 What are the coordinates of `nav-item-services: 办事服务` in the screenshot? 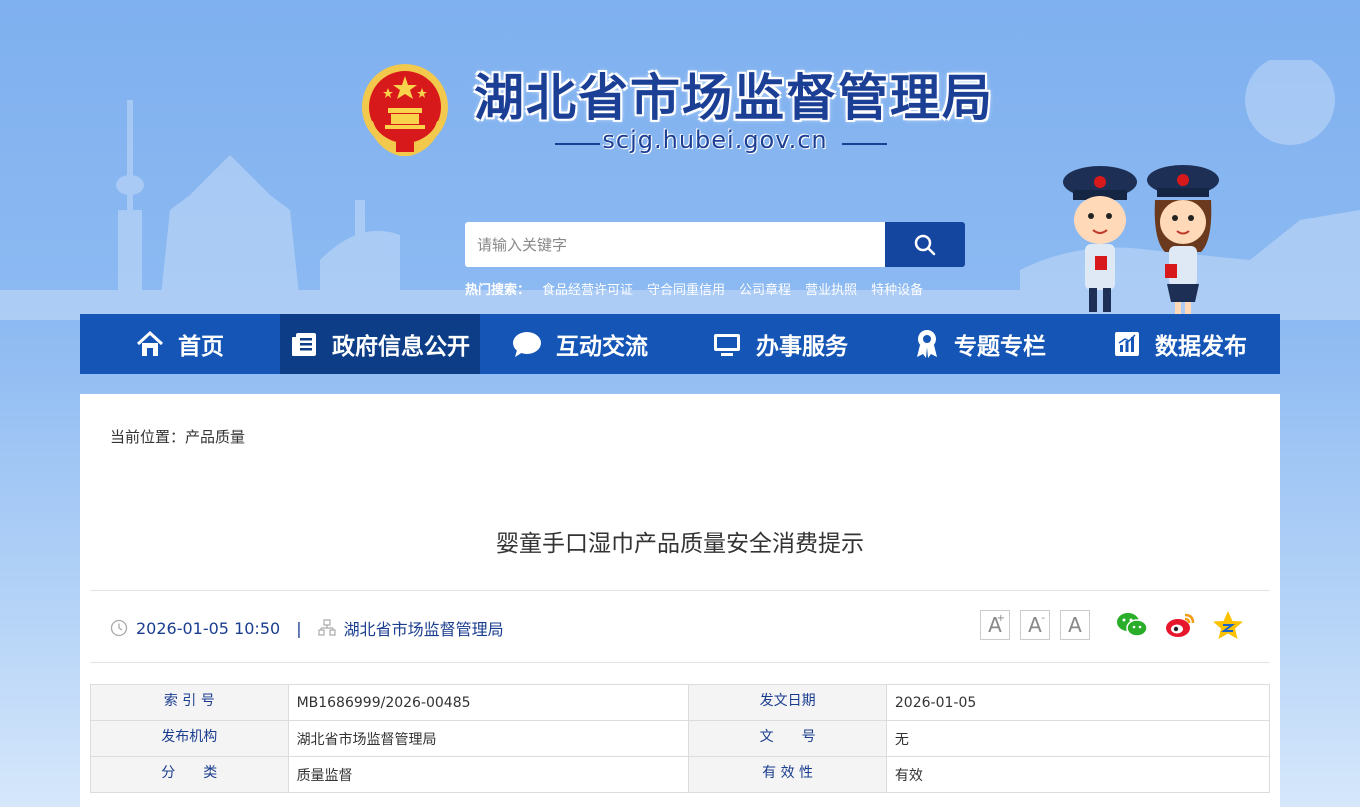 It's located at (780, 344).